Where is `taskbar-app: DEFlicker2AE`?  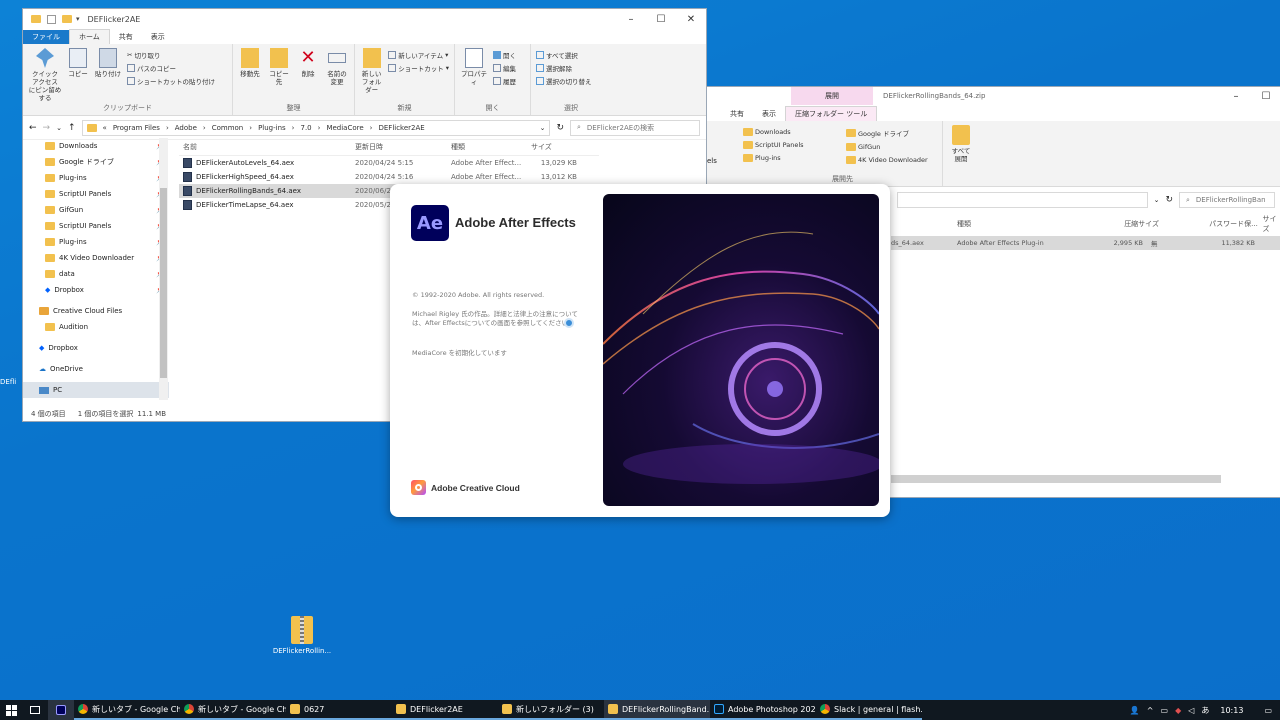
taskbar-app: DEFlicker2AE is located at coordinates (445, 710).